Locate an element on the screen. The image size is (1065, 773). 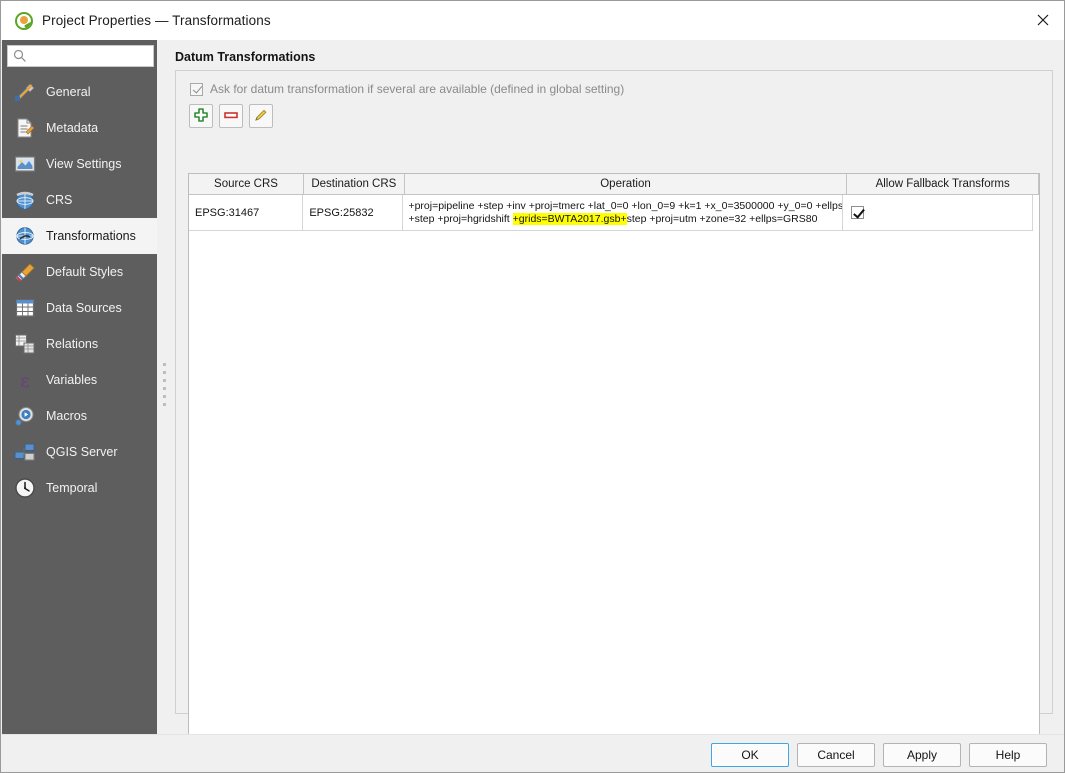
column-header-destination-crs: Destination CRS is located at coordinates (354, 184).